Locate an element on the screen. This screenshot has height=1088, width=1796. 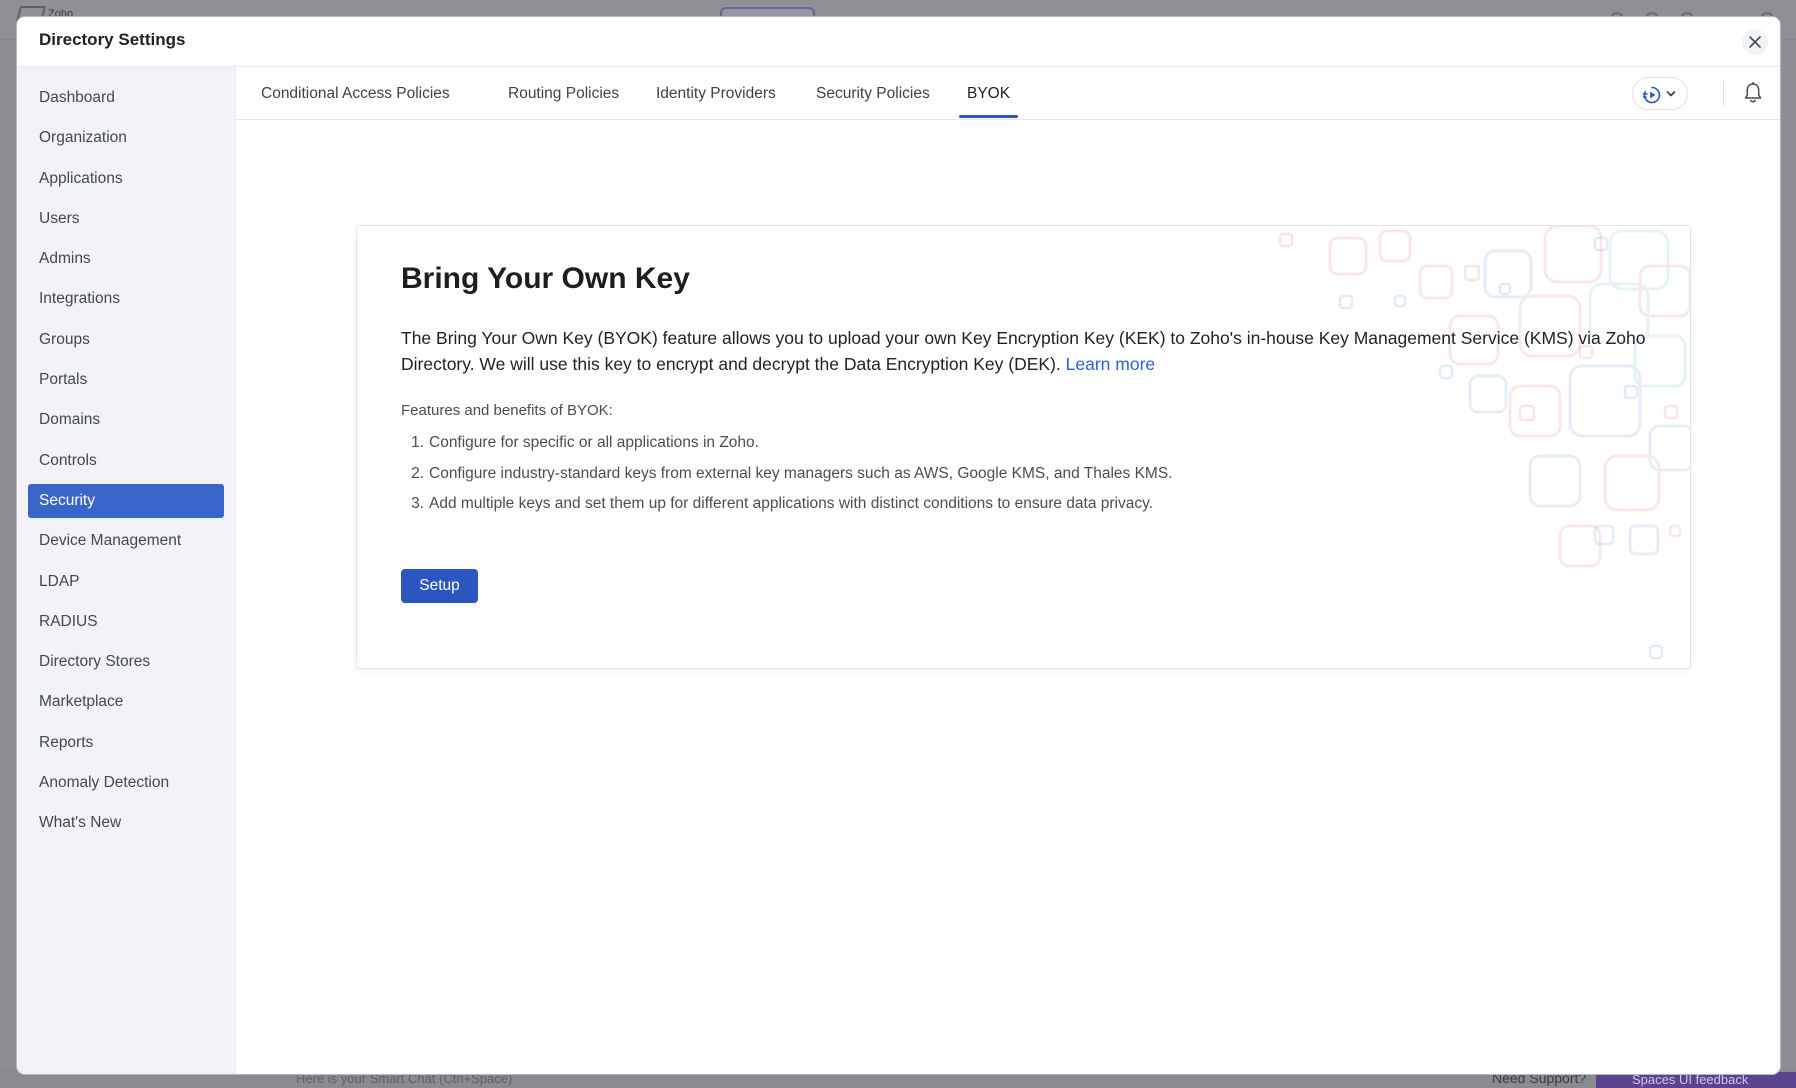
tab-security-policies: Security Policies is located at coordinates (873, 93).